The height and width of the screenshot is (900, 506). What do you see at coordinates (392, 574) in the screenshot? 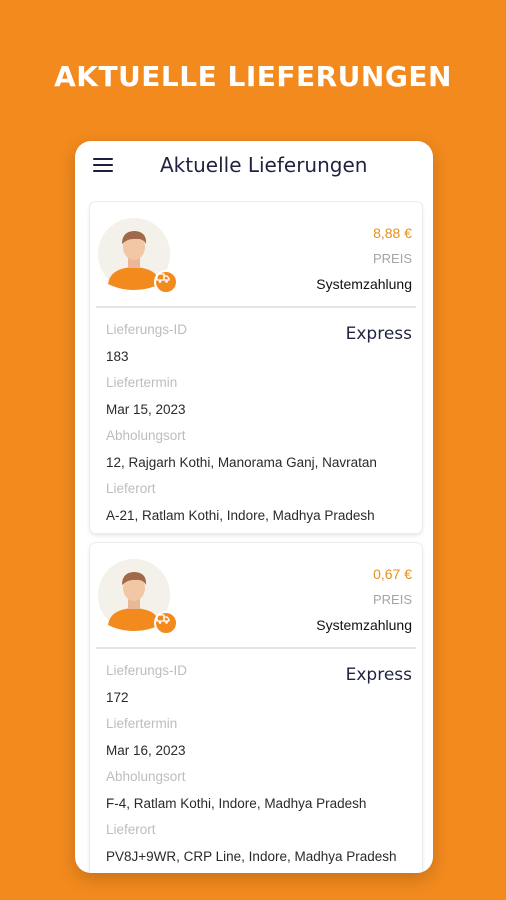
I see `price-value: 0,67 €` at bounding box center [392, 574].